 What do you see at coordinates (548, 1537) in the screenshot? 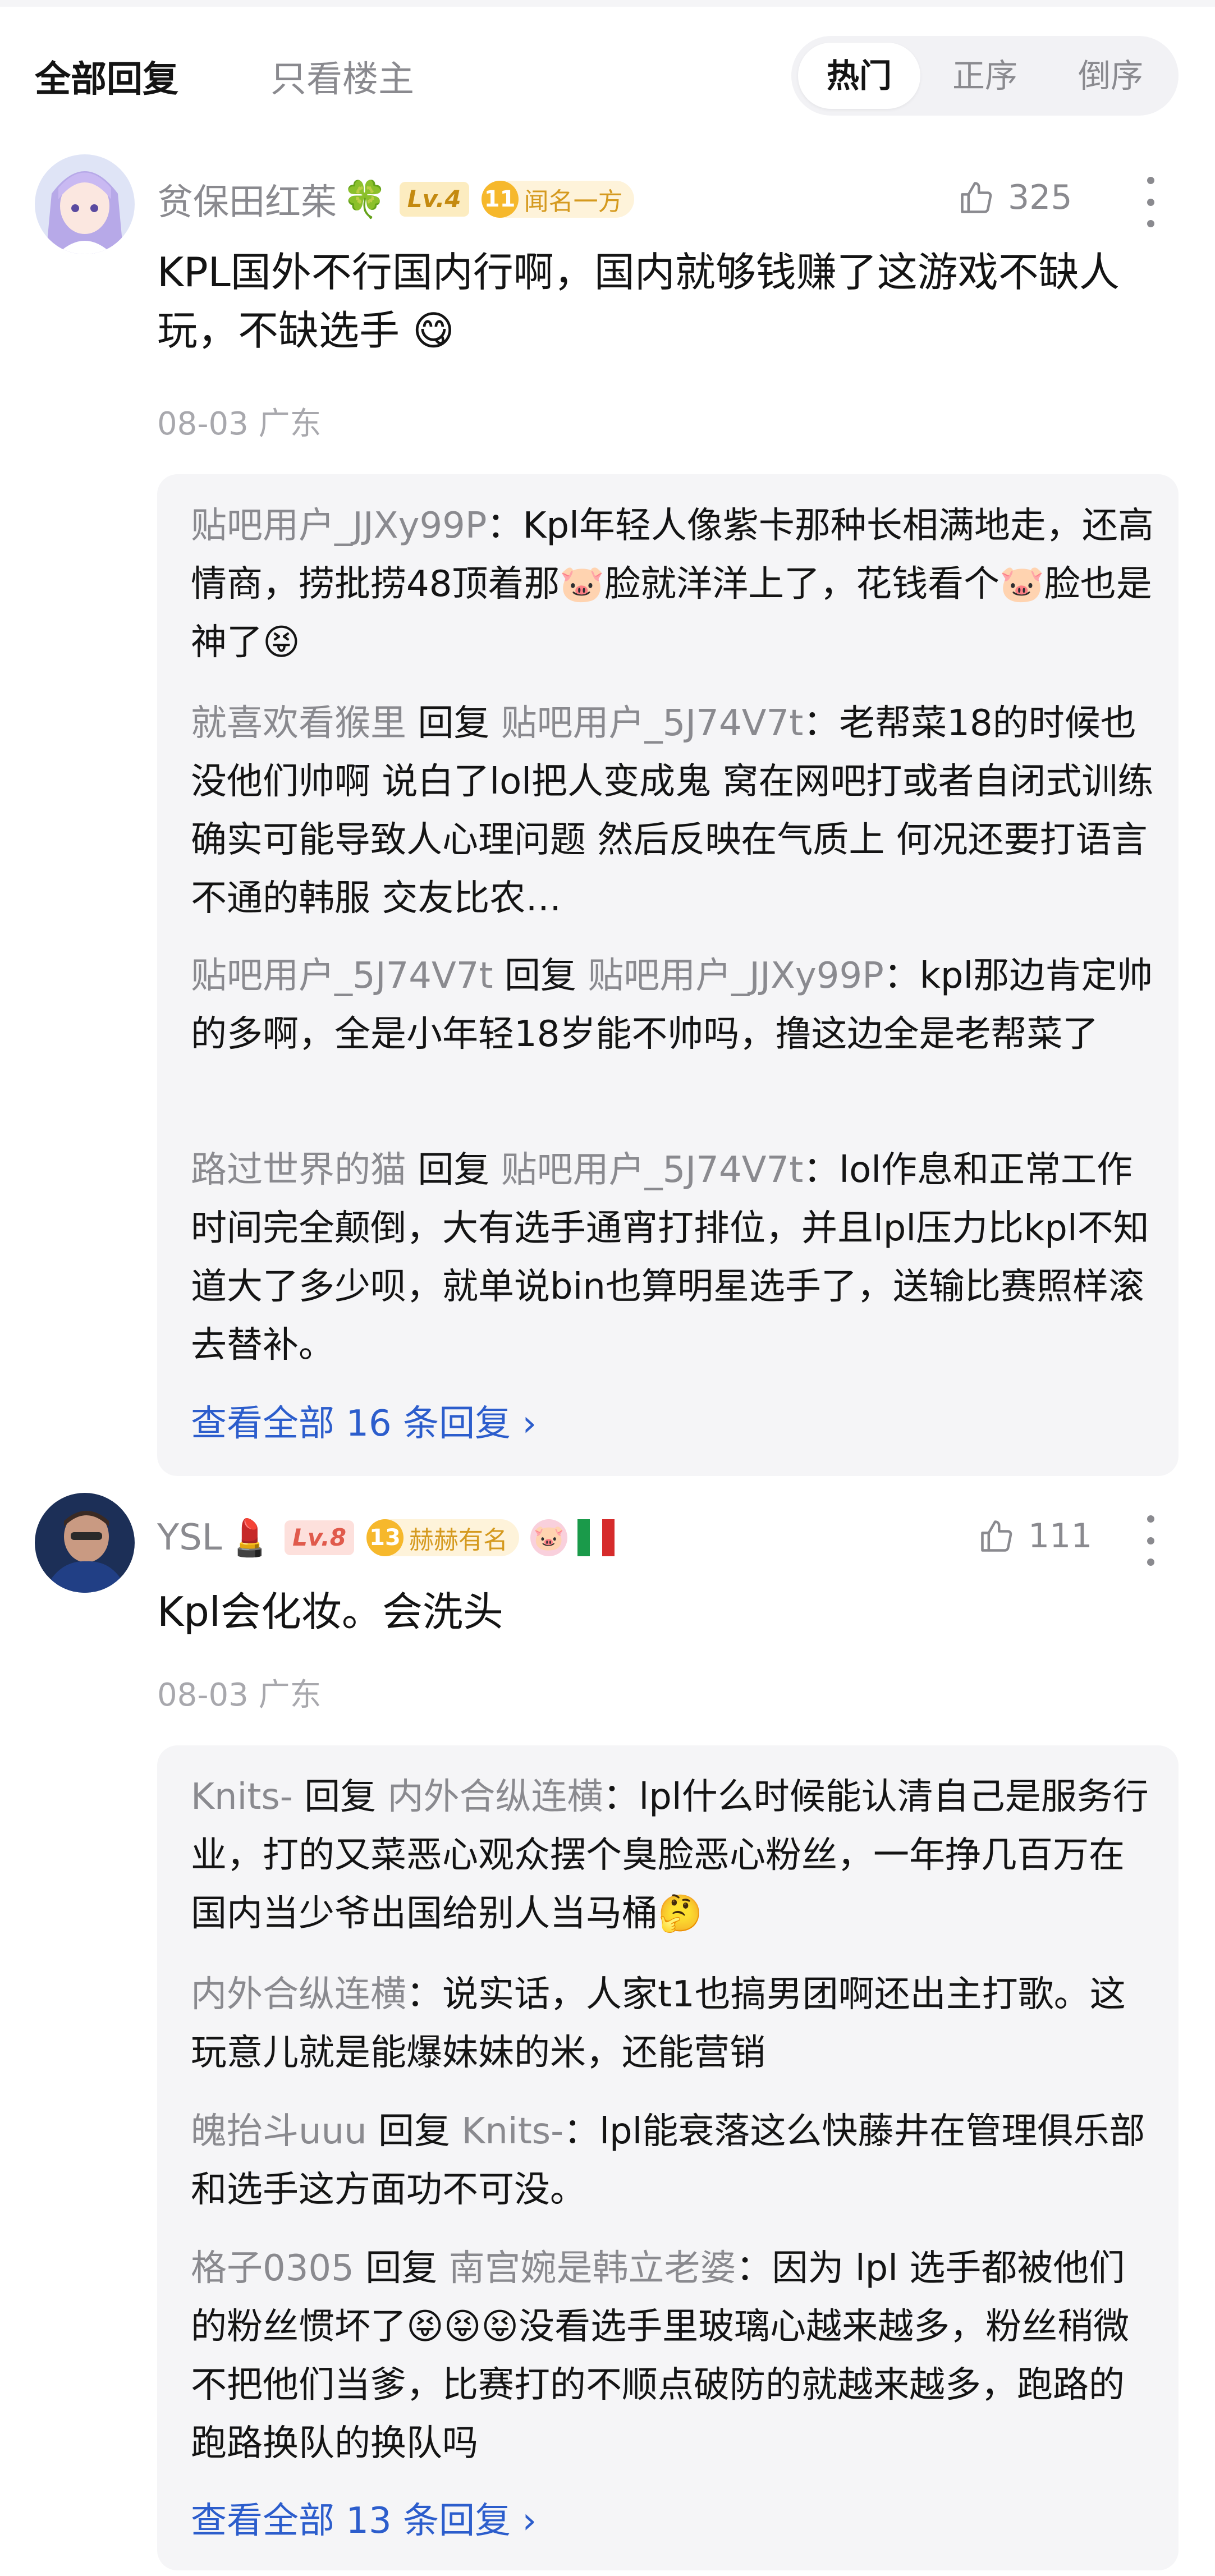
I see `pig-badge-icon: 🐷` at bounding box center [548, 1537].